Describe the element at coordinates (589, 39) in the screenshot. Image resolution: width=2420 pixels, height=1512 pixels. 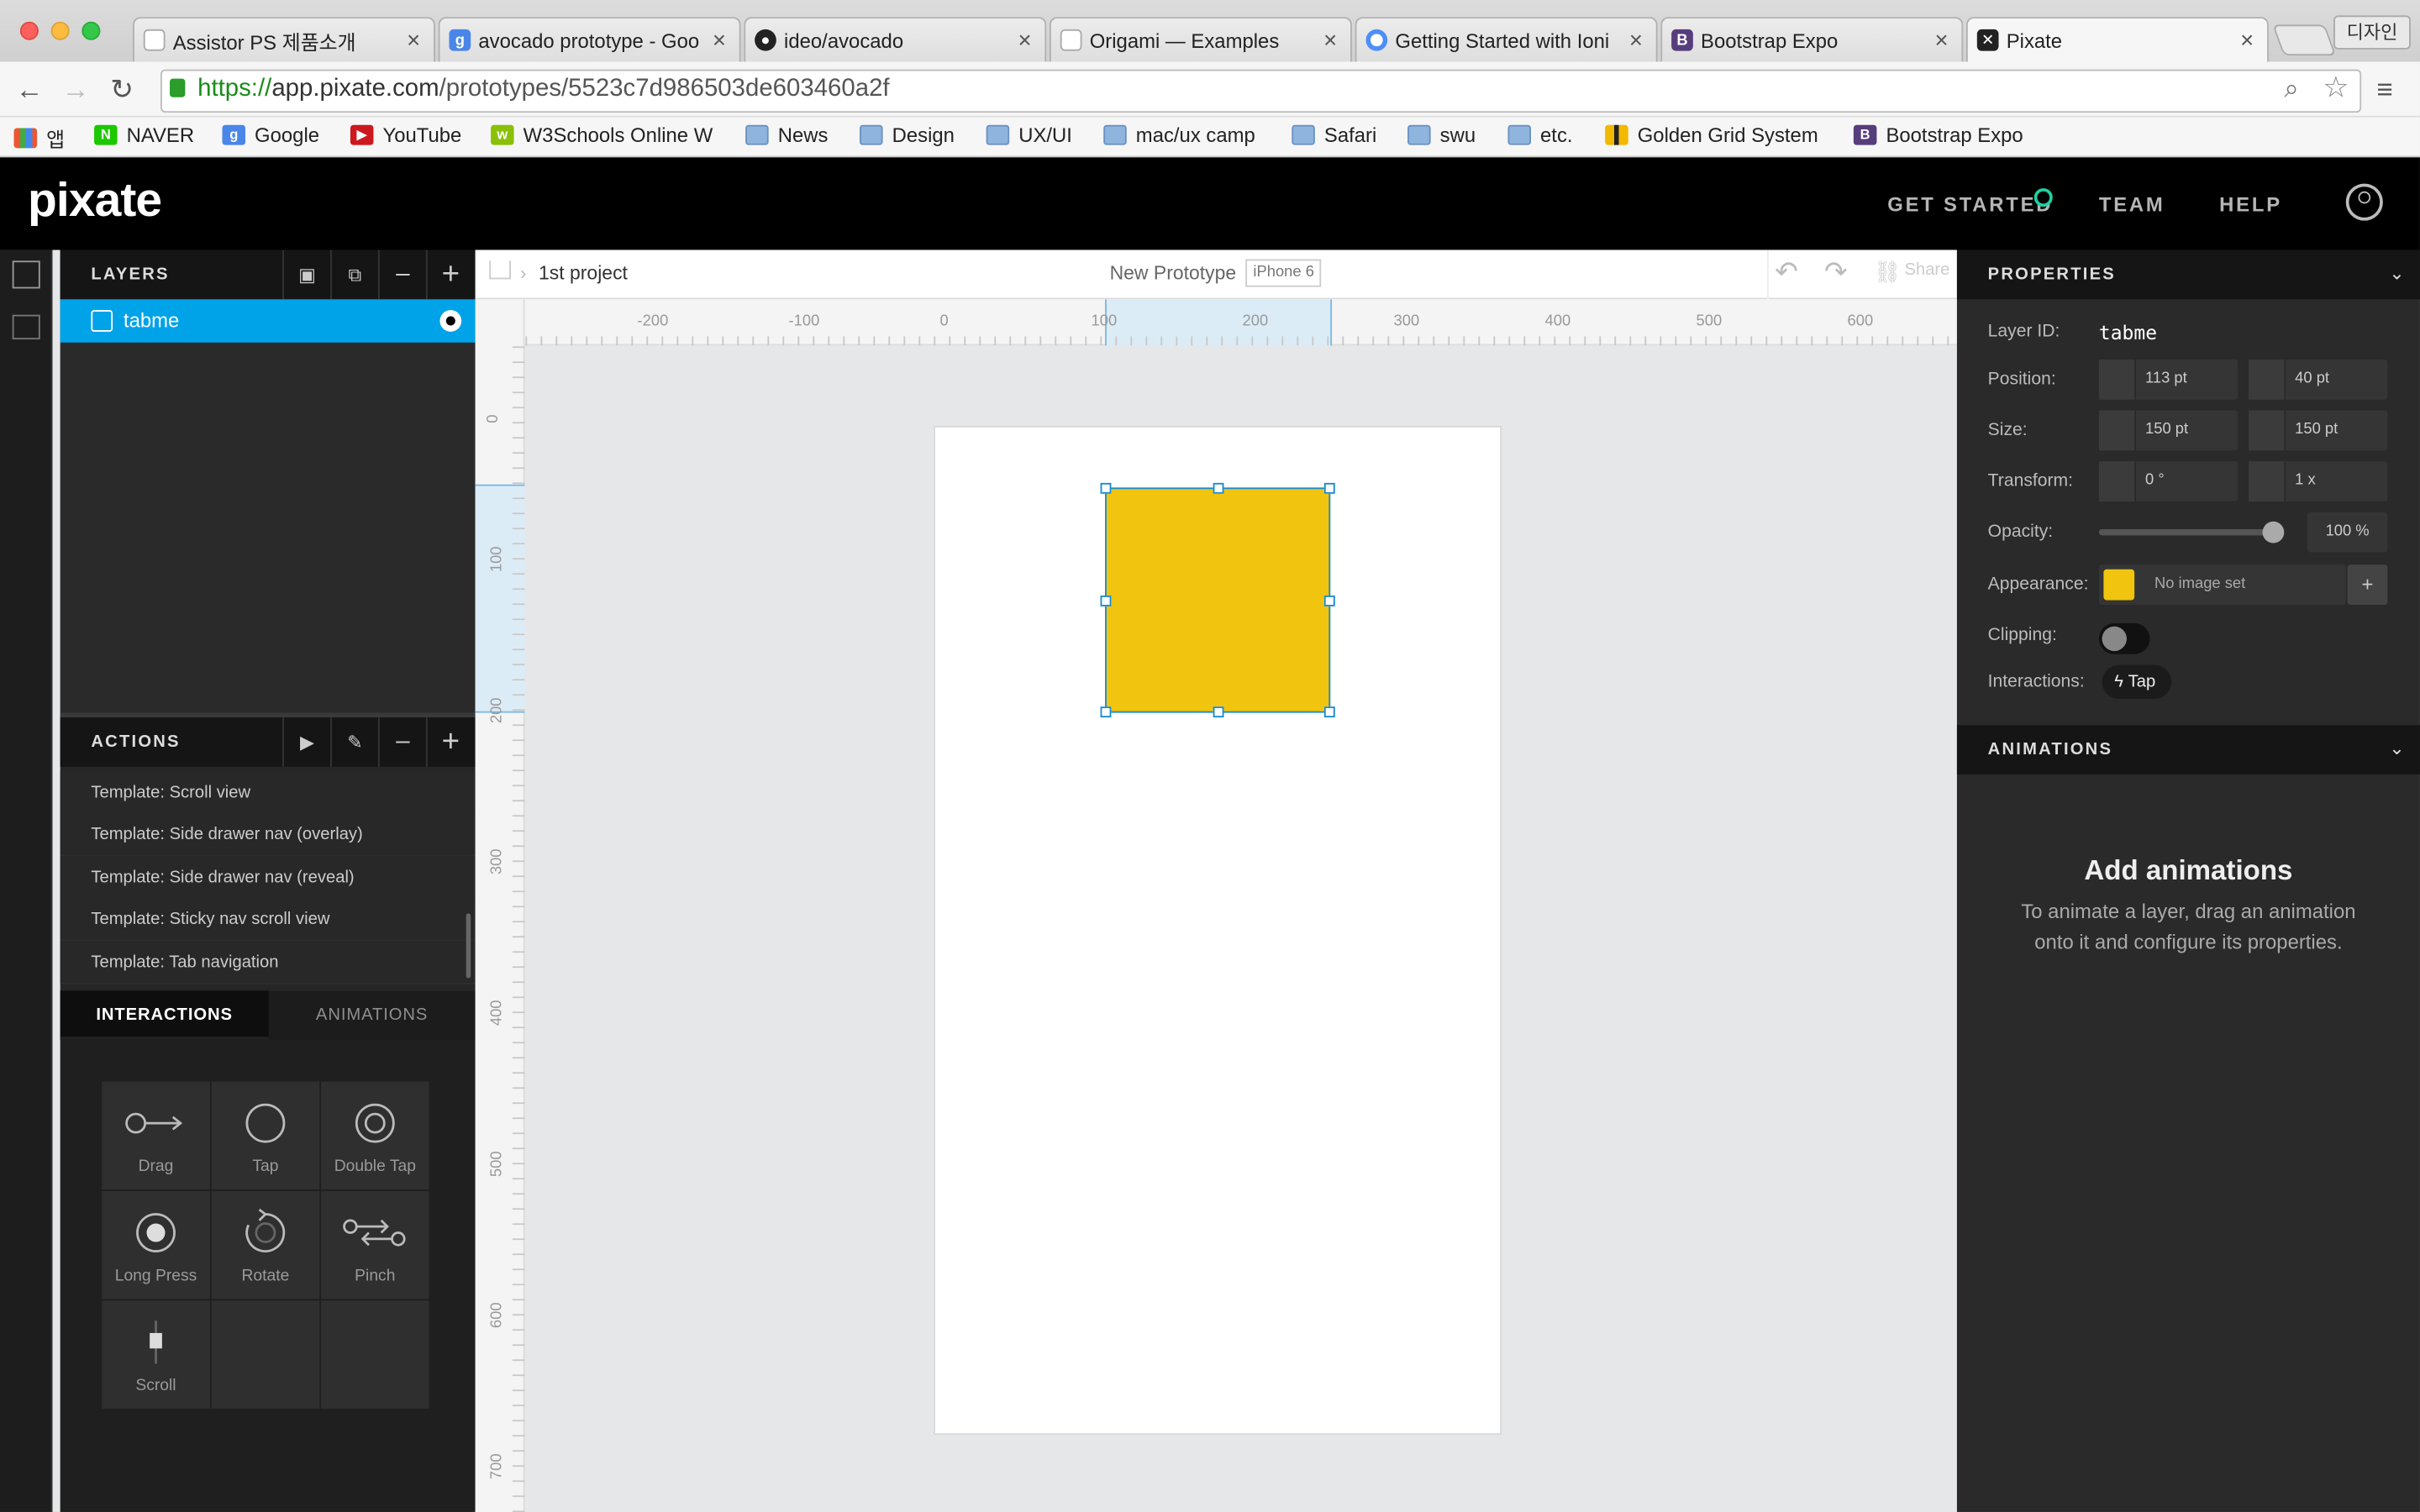
I see `browser-tab: g avocado prototype - Goo ×` at that location.